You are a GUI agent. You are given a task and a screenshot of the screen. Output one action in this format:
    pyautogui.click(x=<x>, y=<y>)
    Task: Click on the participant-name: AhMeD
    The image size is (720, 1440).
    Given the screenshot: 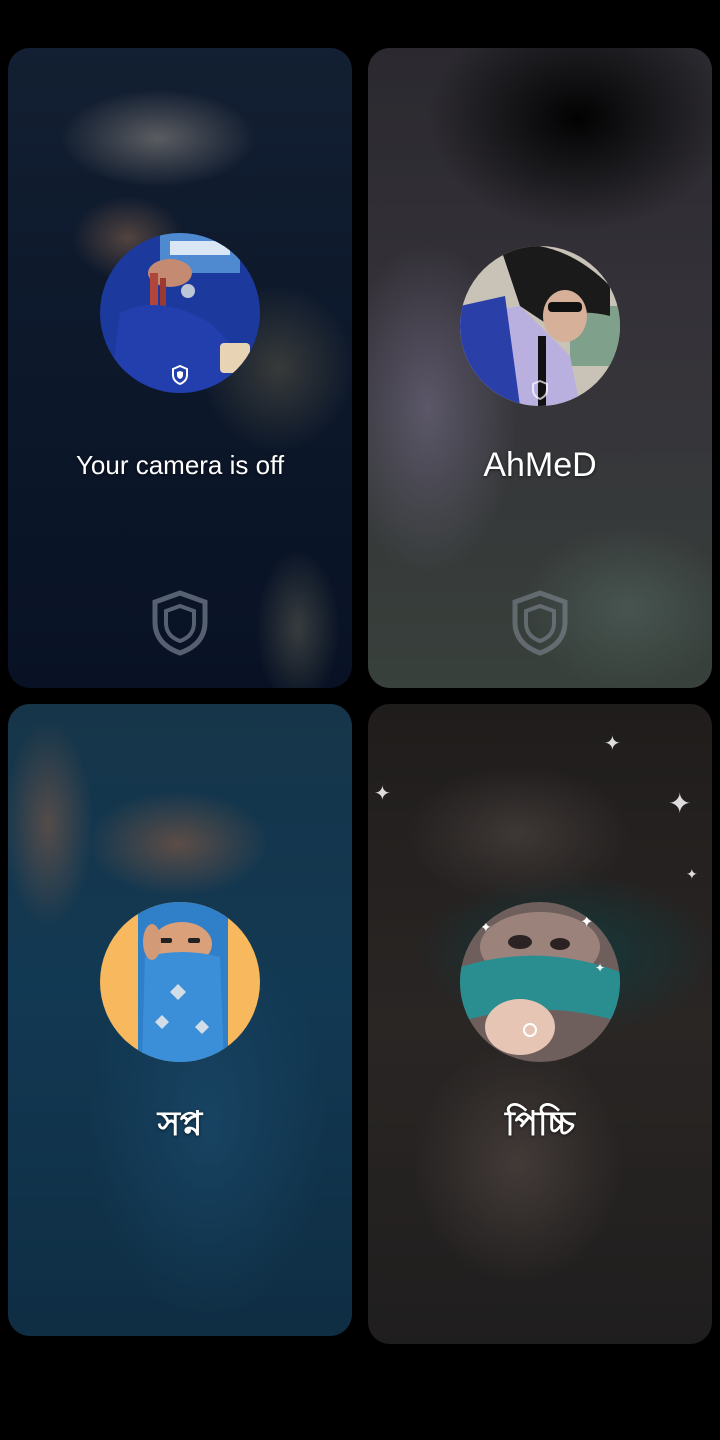 What is the action you would take?
    pyautogui.click(x=540, y=465)
    